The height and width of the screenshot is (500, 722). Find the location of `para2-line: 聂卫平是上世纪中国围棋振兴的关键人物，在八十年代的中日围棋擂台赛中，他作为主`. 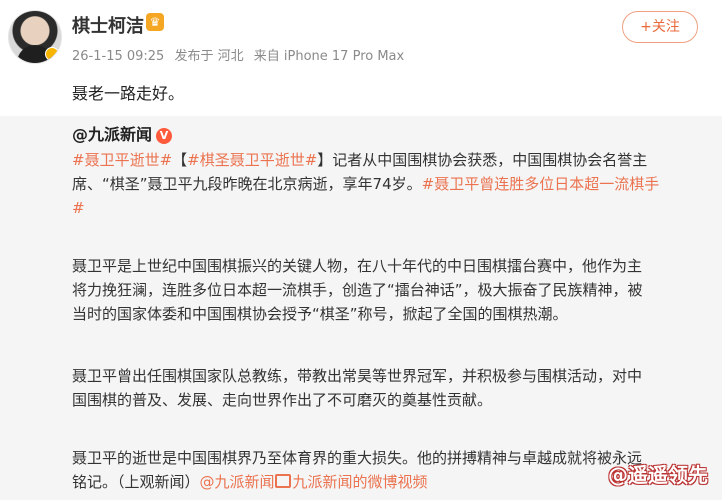

para2-line: 聂卫平是上世纪中国围棋振兴的关键人物，在八十年代的中日围棋擂台赛中，他作为主 is located at coordinates (357, 266).